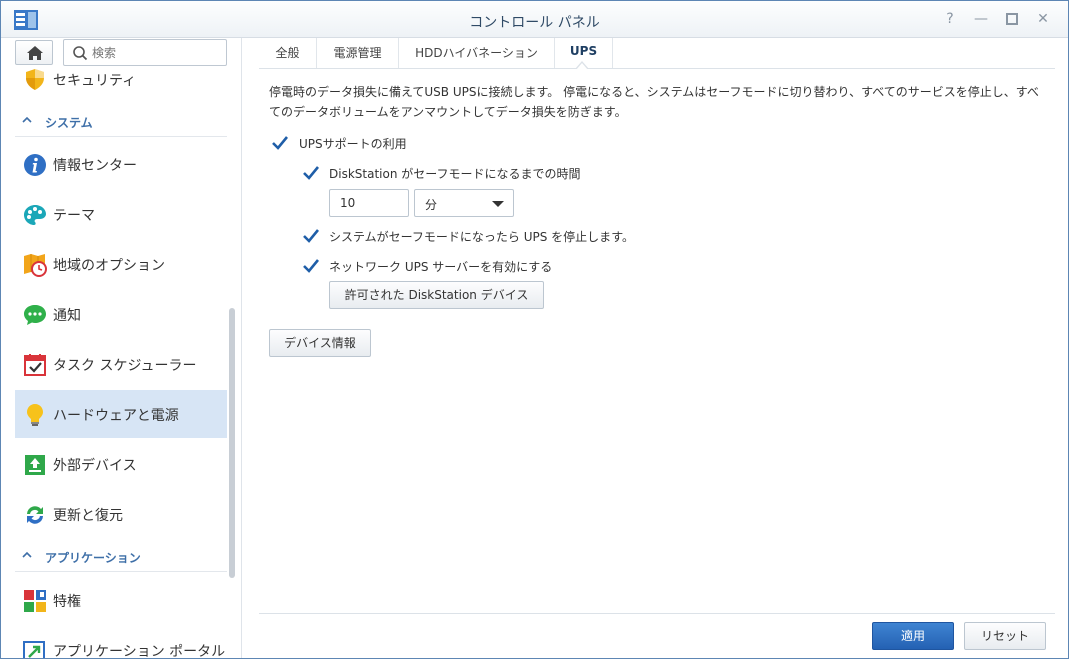 The width and height of the screenshot is (1069, 659). Describe the element at coordinates (121, 123) in the screenshot. I see `section-system: システム` at that location.